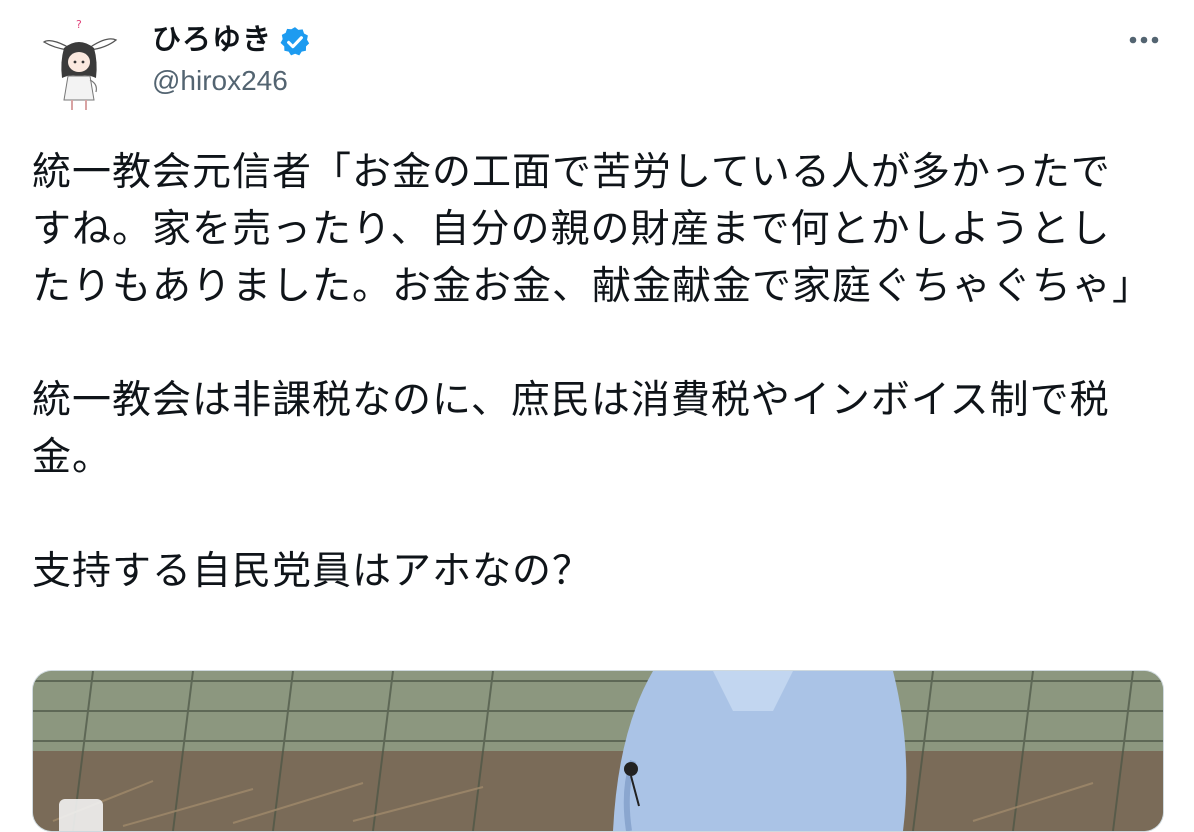 The image size is (1194, 832). I want to click on tweet-paragraph: 支持する自民党員はアホなの？, so click(312, 571).